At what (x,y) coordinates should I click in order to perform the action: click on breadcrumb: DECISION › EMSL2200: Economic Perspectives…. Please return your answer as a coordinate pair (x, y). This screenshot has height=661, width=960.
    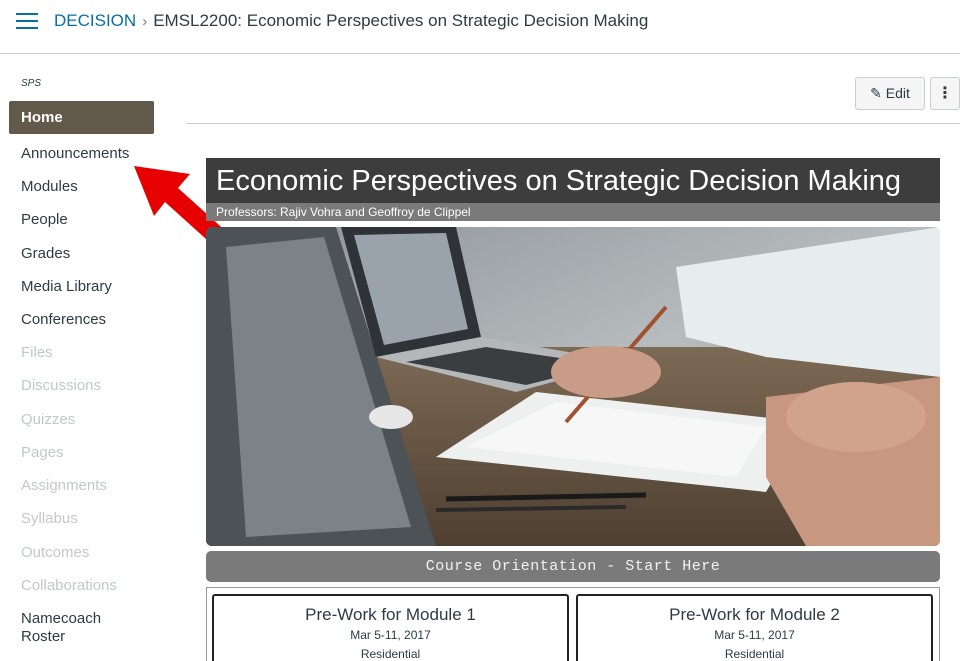
    Looking at the image, I should click on (351, 21).